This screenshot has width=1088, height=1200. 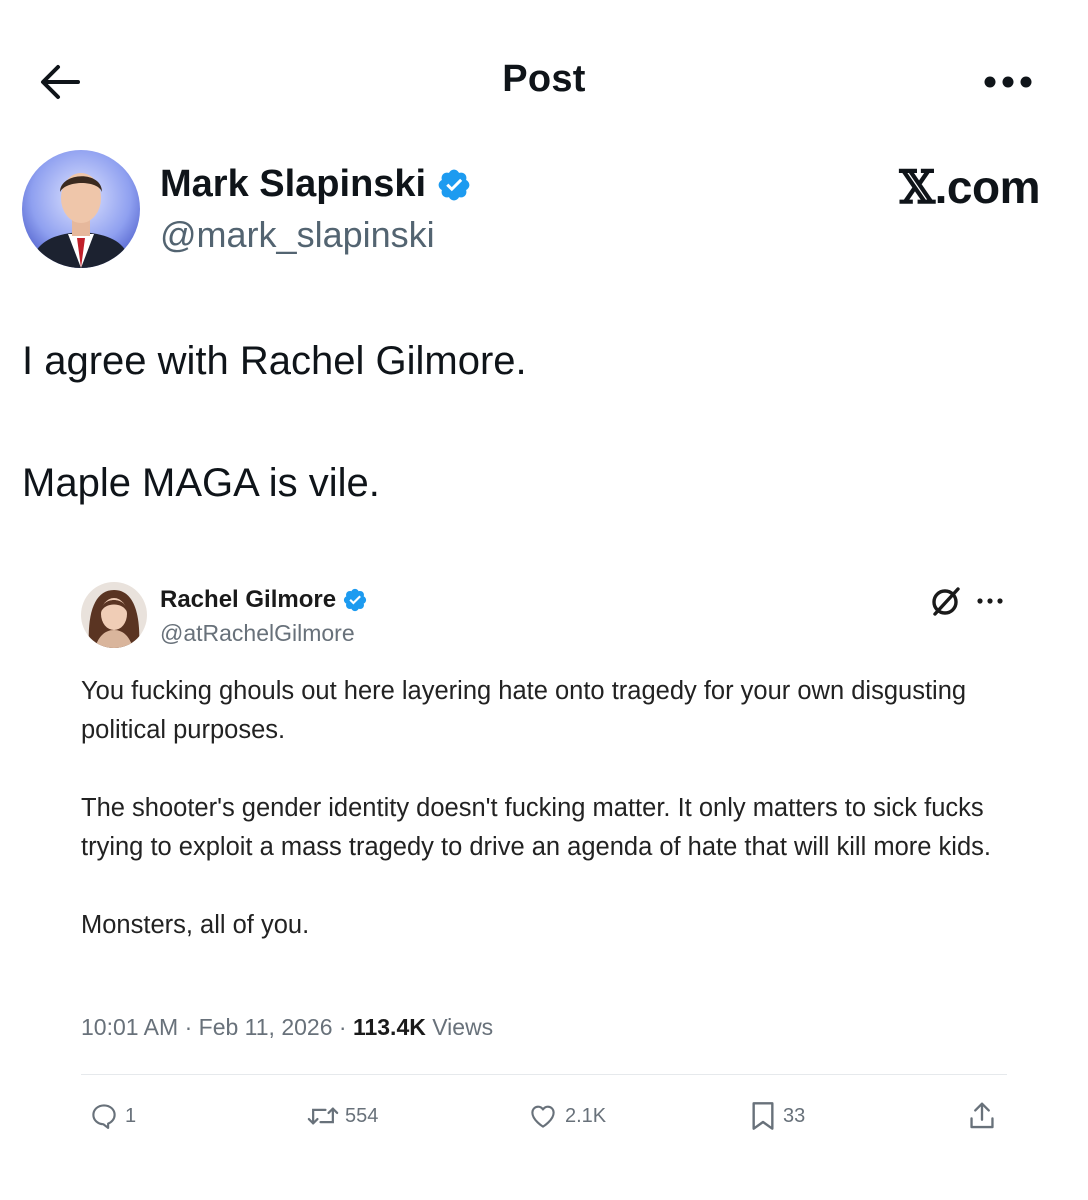 What do you see at coordinates (274, 361) in the screenshot?
I see `post-paragraph: I agree with Rachel Gilmore.` at bounding box center [274, 361].